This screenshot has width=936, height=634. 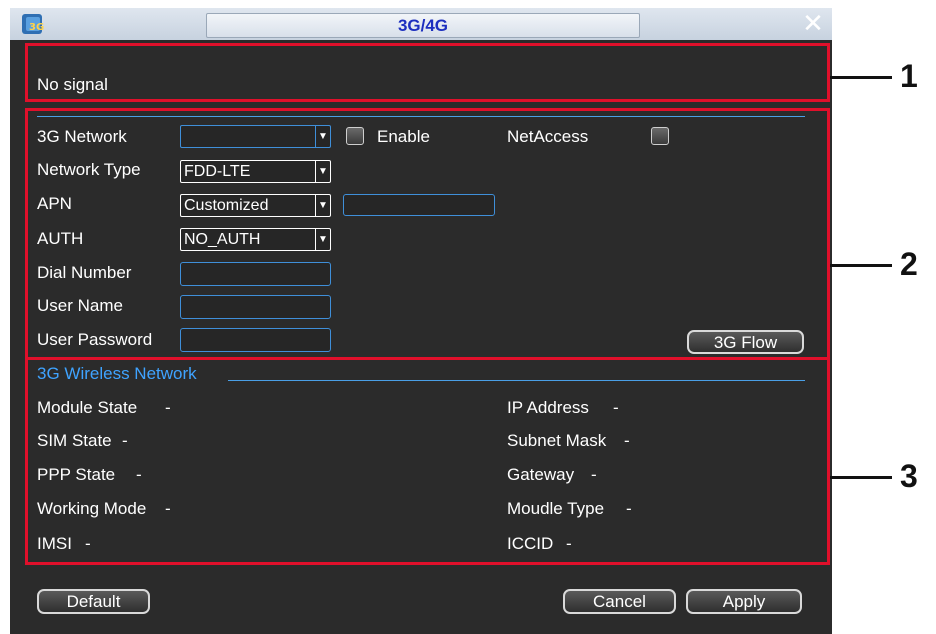 I want to click on title-bar: 3G 3G/4G ✕, so click(x=421, y=24).